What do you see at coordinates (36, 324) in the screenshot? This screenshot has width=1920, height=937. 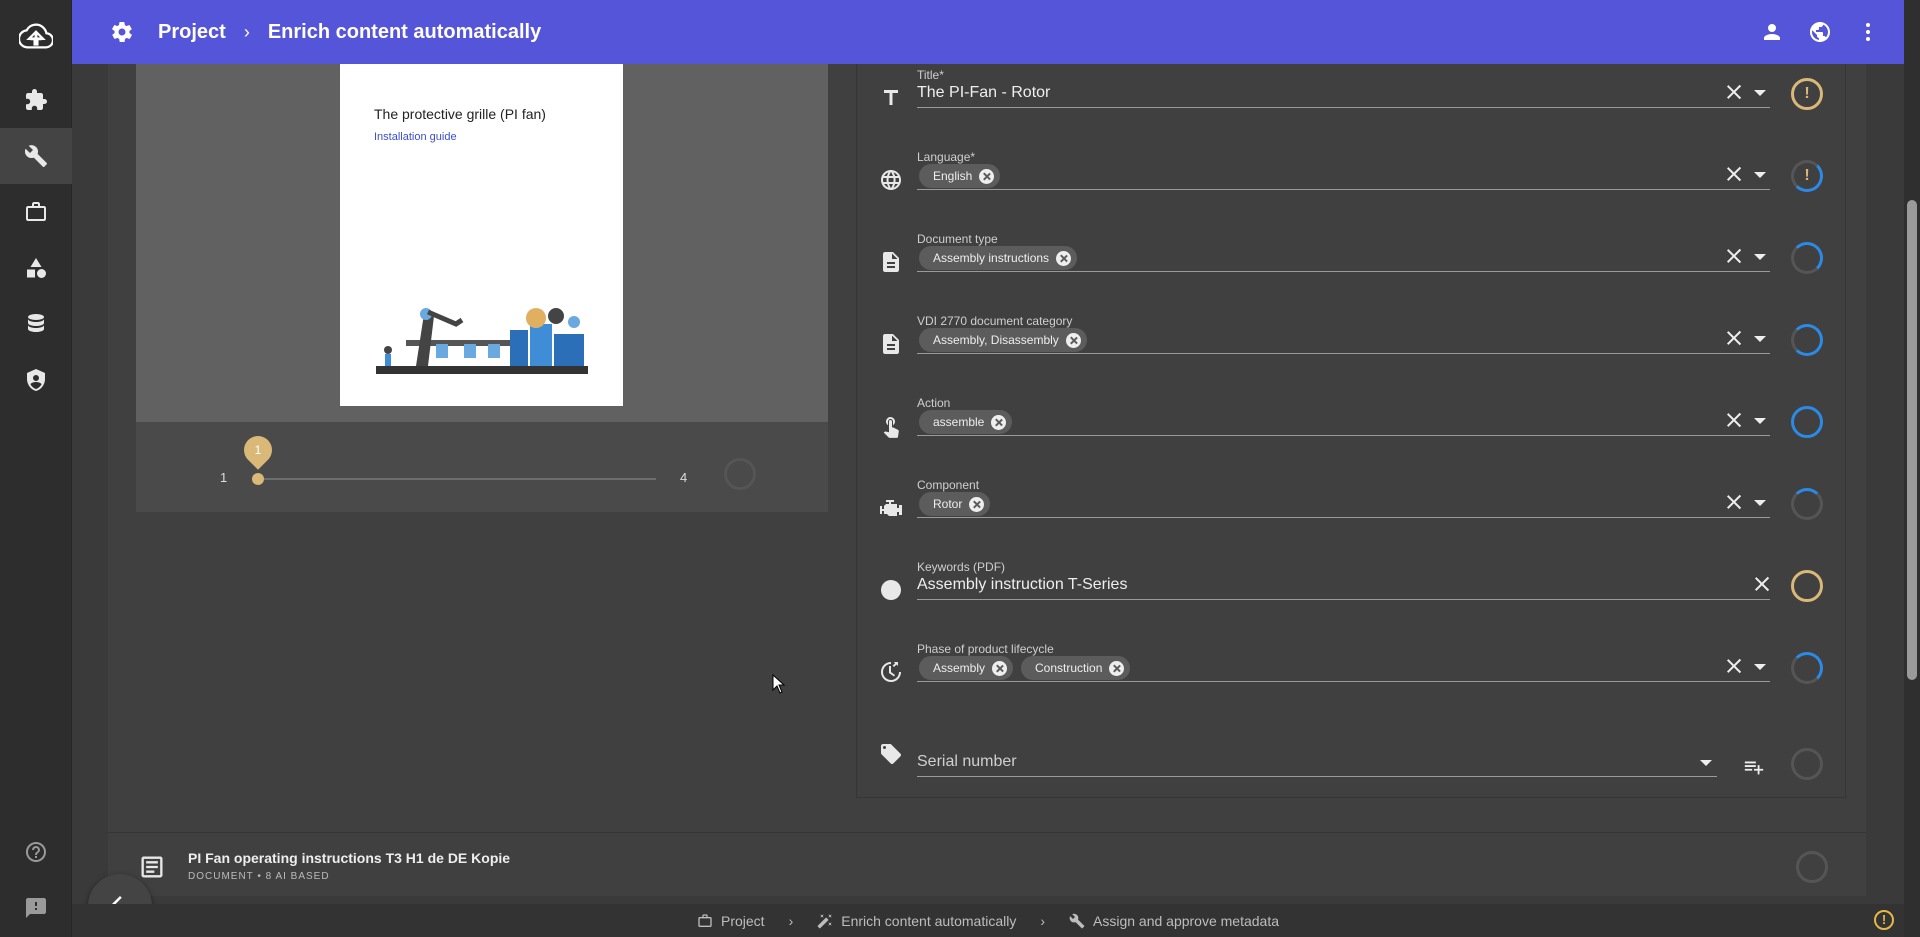 I see `database-icon` at bounding box center [36, 324].